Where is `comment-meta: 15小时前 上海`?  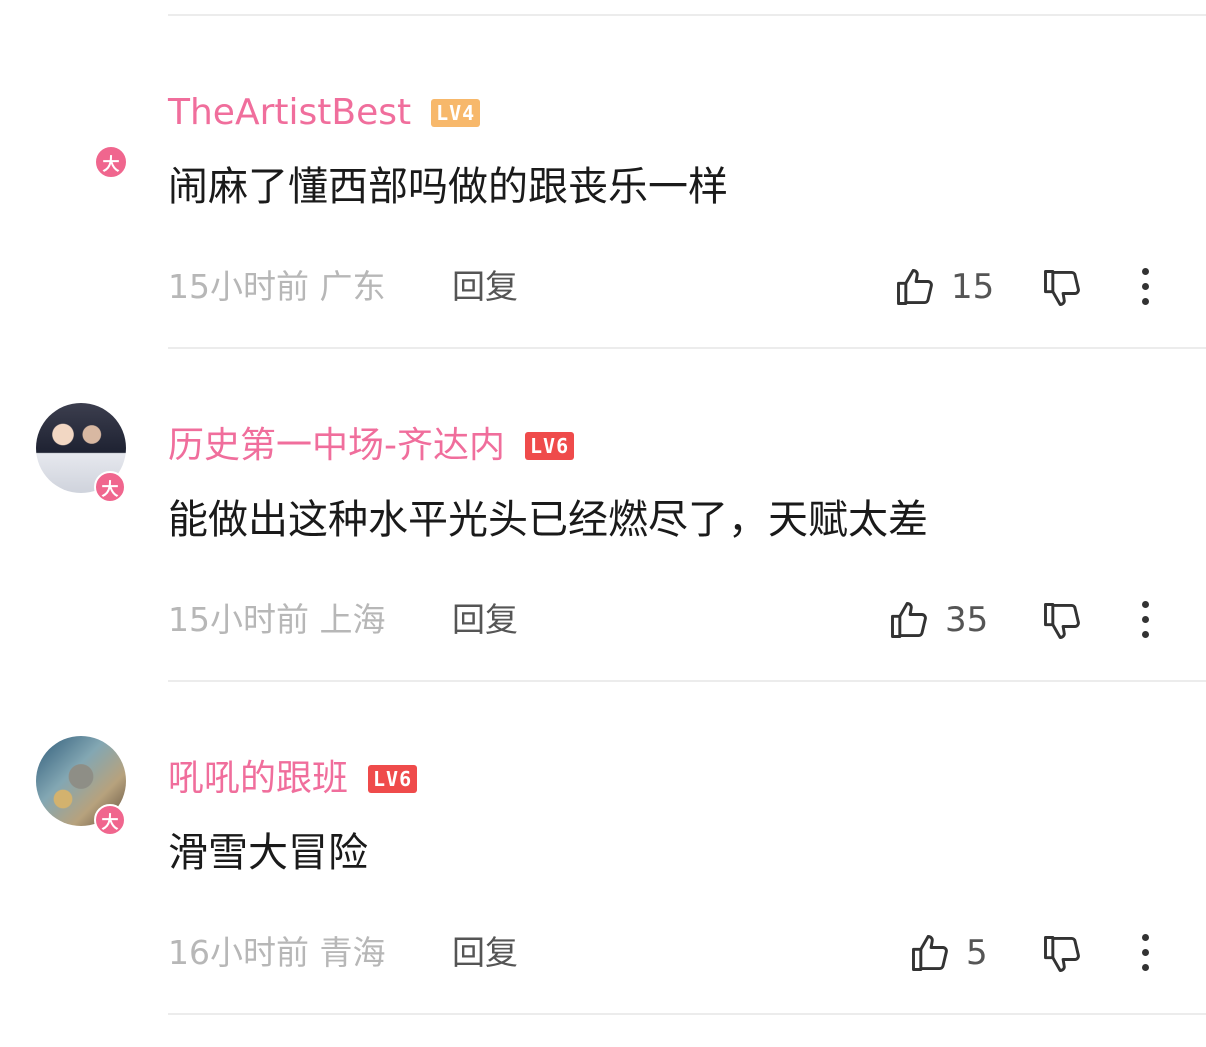 comment-meta: 15小时前 上海 is located at coordinates (277, 620).